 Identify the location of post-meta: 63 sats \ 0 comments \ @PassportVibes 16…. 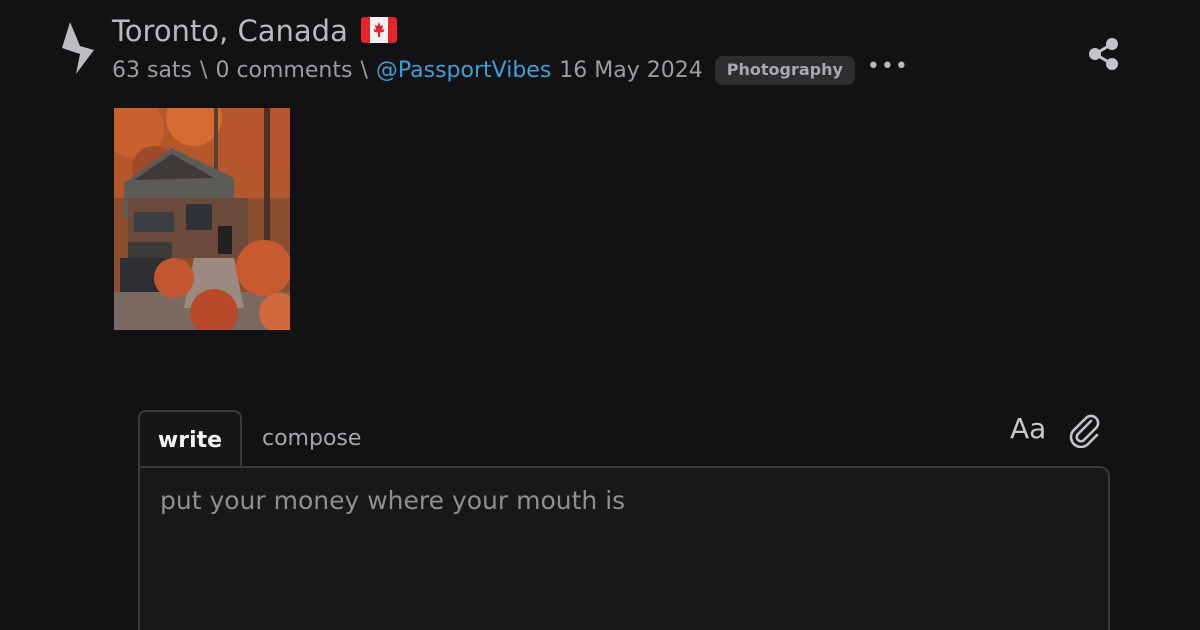
(510, 70).